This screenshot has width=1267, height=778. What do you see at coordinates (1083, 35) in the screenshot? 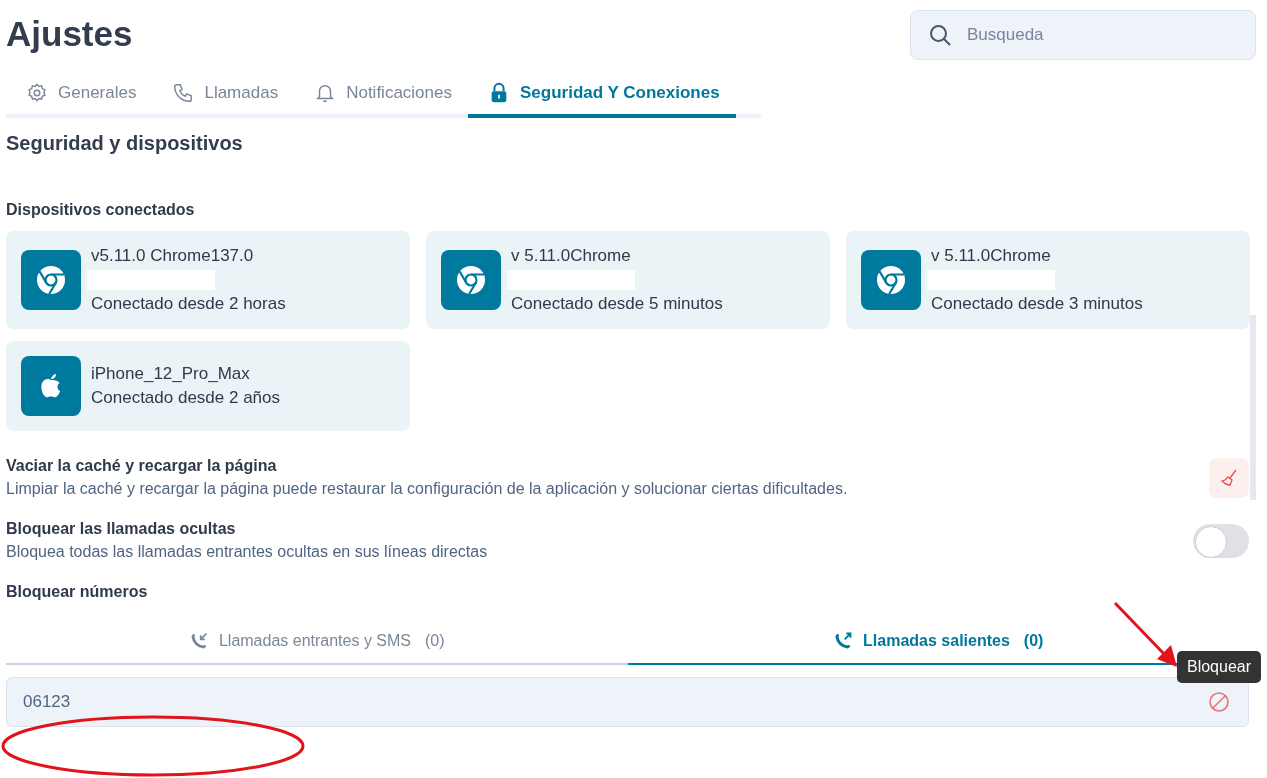
I see `search-field: Busqueda` at bounding box center [1083, 35].